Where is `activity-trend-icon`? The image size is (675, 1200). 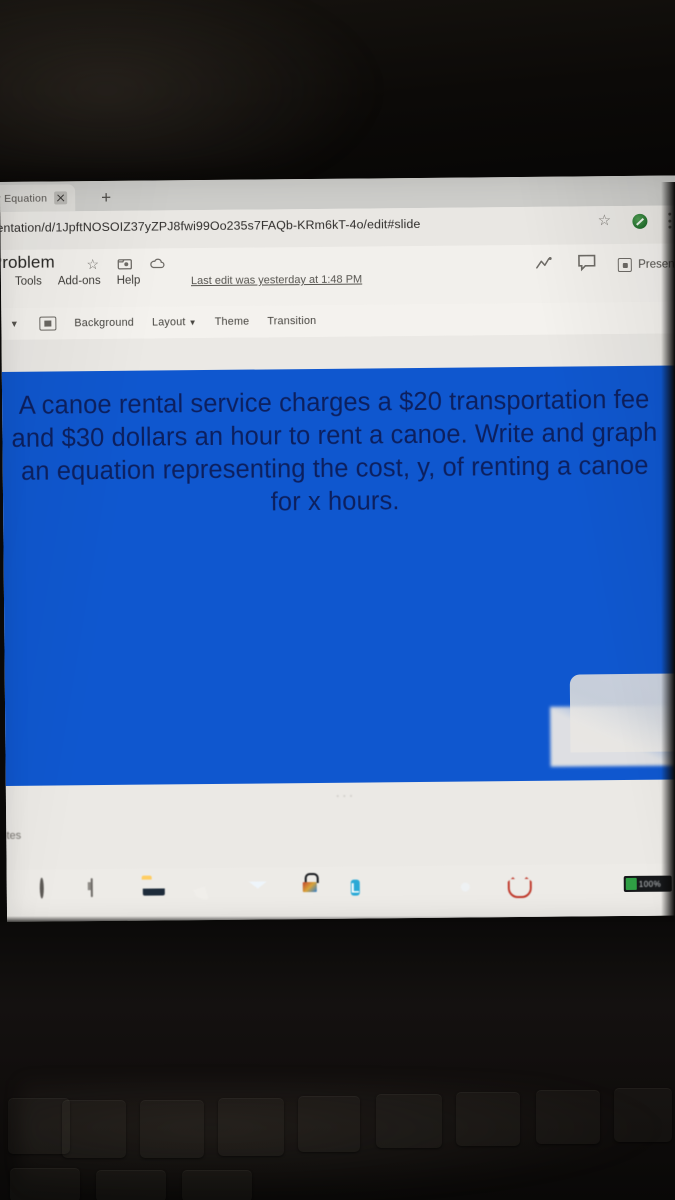
activity-trend-icon is located at coordinates (546, 265).